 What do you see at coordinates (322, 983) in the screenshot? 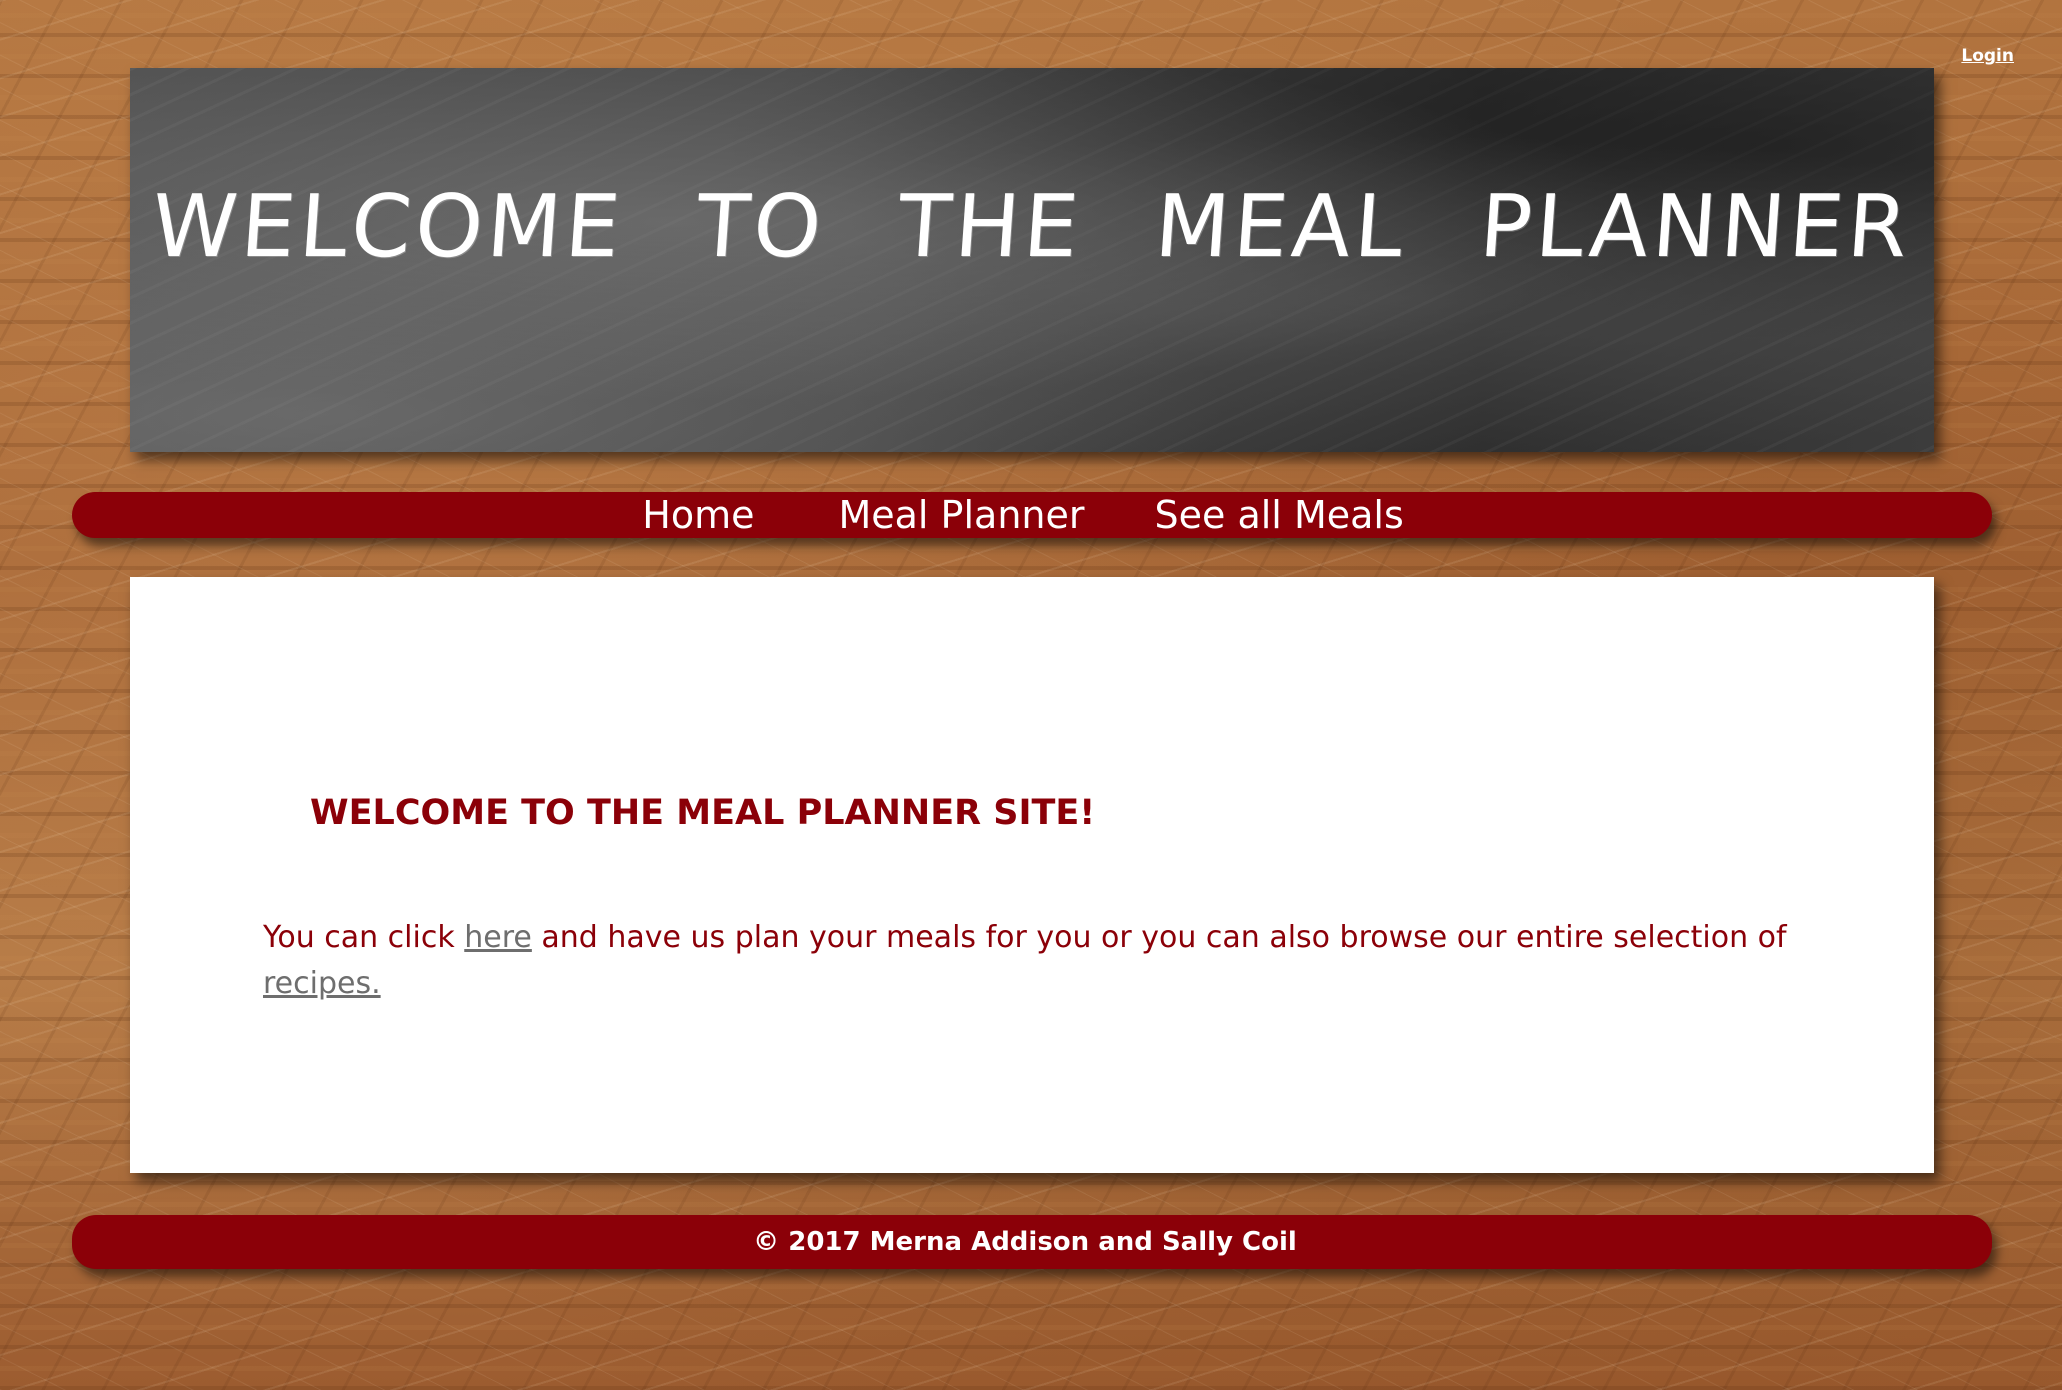
I see `recipes-link: recipes.` at bounding box center [322, 983].